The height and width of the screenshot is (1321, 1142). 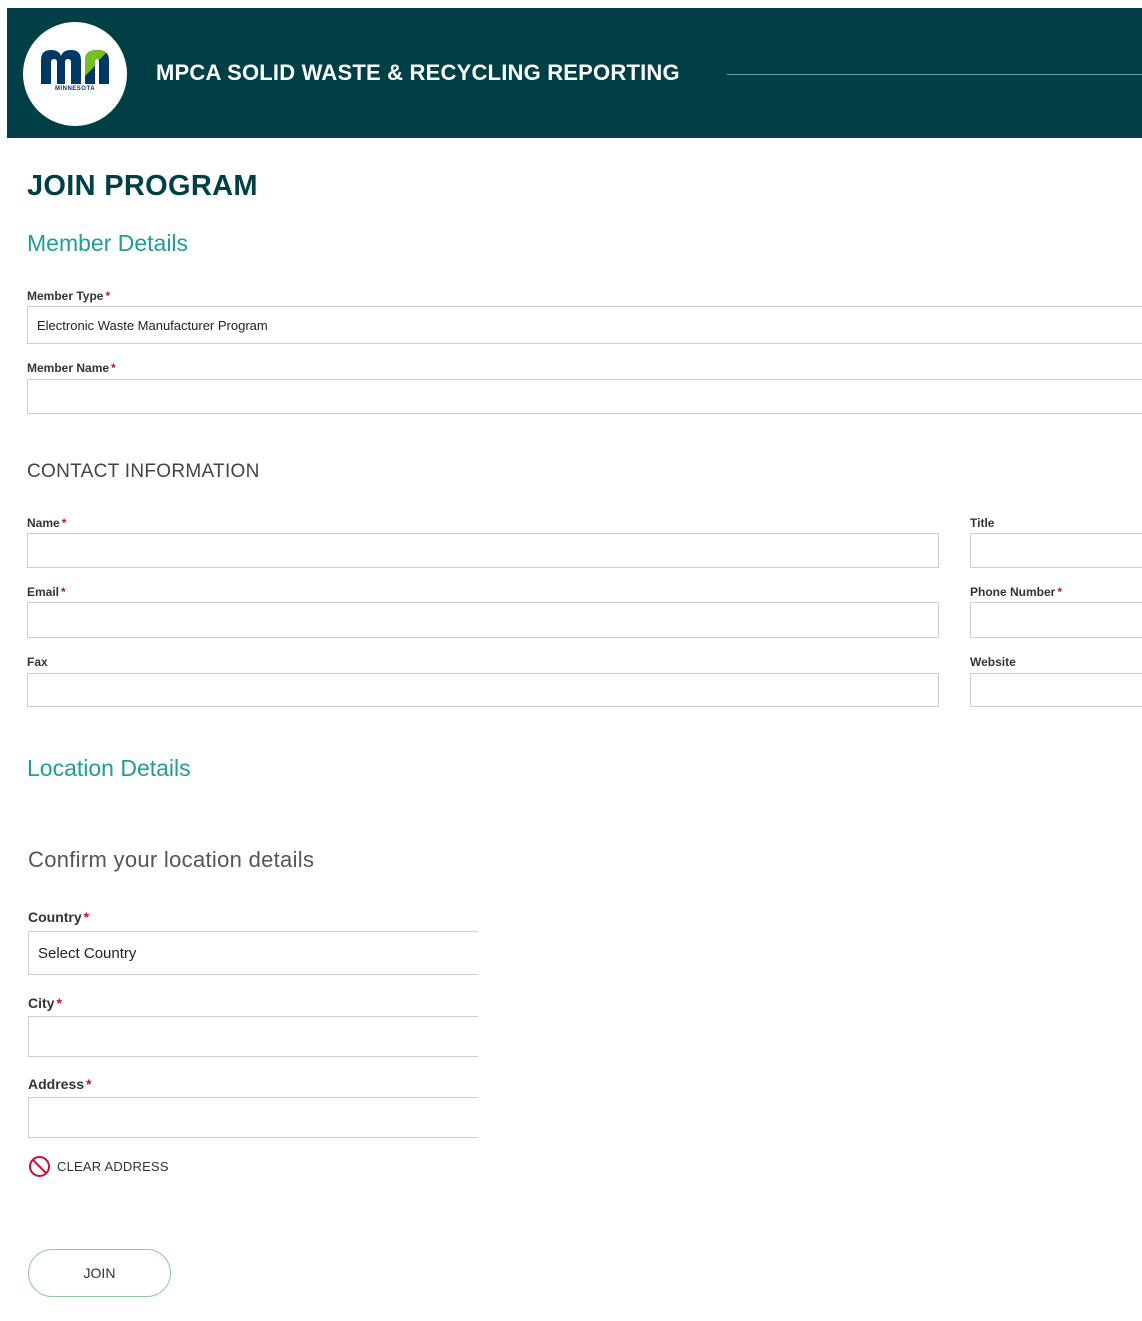 I want to click on member-type-label: Member Type *, so click(x=68, y=296).